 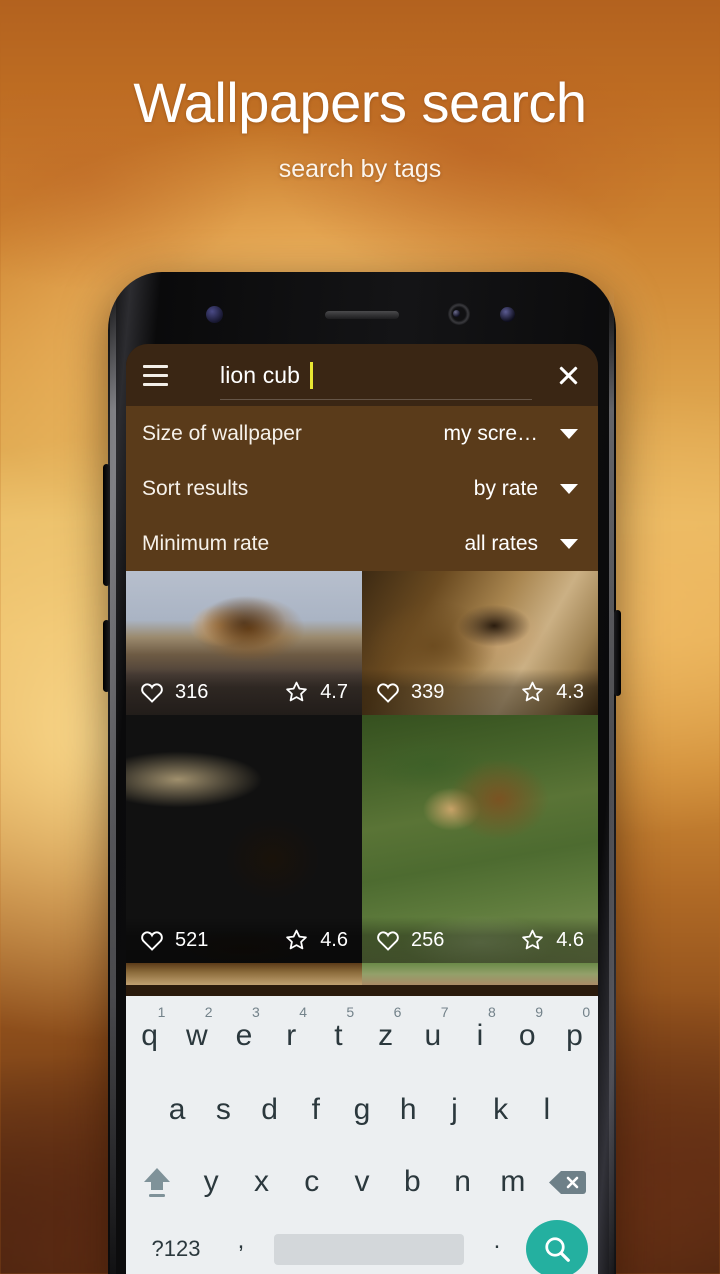 I want to click on key-i: 8i, so click(x=479, y=1036).